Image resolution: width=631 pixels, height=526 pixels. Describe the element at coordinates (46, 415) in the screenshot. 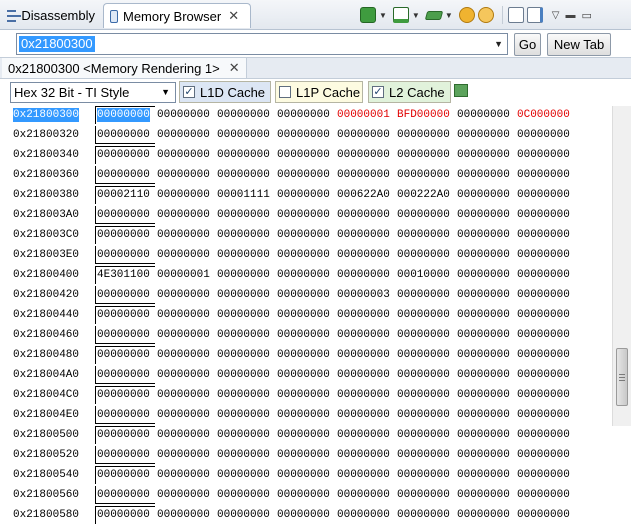

I see `memory-address: 0x218004E0` at that location.